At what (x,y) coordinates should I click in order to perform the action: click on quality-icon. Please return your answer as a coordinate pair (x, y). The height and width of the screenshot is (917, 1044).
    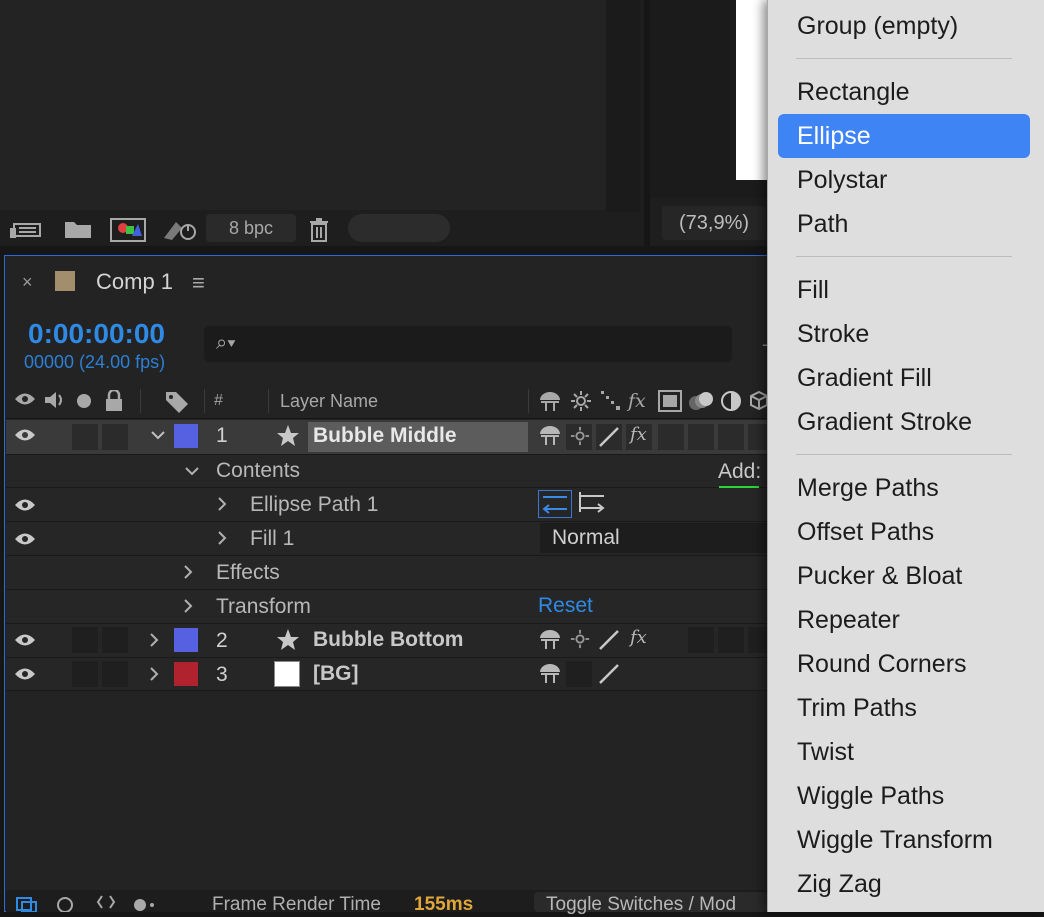
    Looking at the image, I should click on (611, 404).